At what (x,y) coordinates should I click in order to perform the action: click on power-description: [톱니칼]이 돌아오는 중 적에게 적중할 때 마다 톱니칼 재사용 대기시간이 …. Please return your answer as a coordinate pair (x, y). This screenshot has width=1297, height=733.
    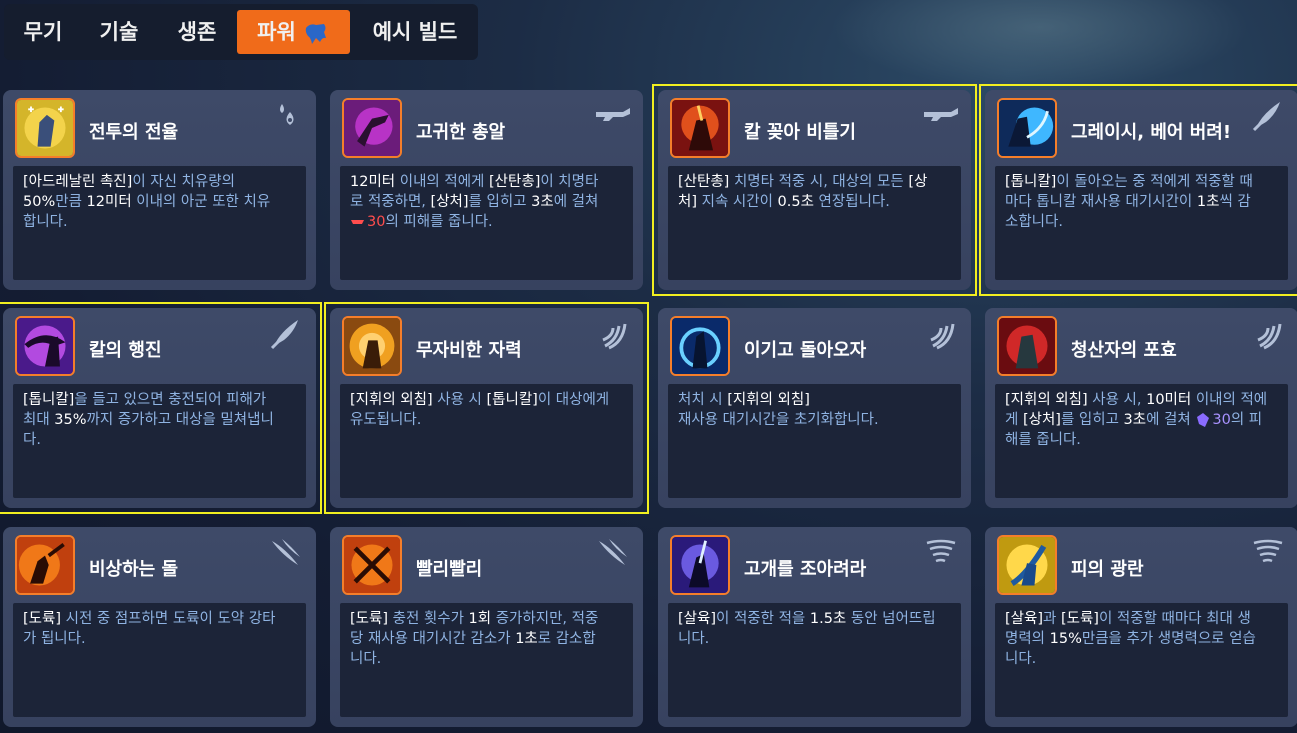
    Looking at the image, I should click on (1141, 223).